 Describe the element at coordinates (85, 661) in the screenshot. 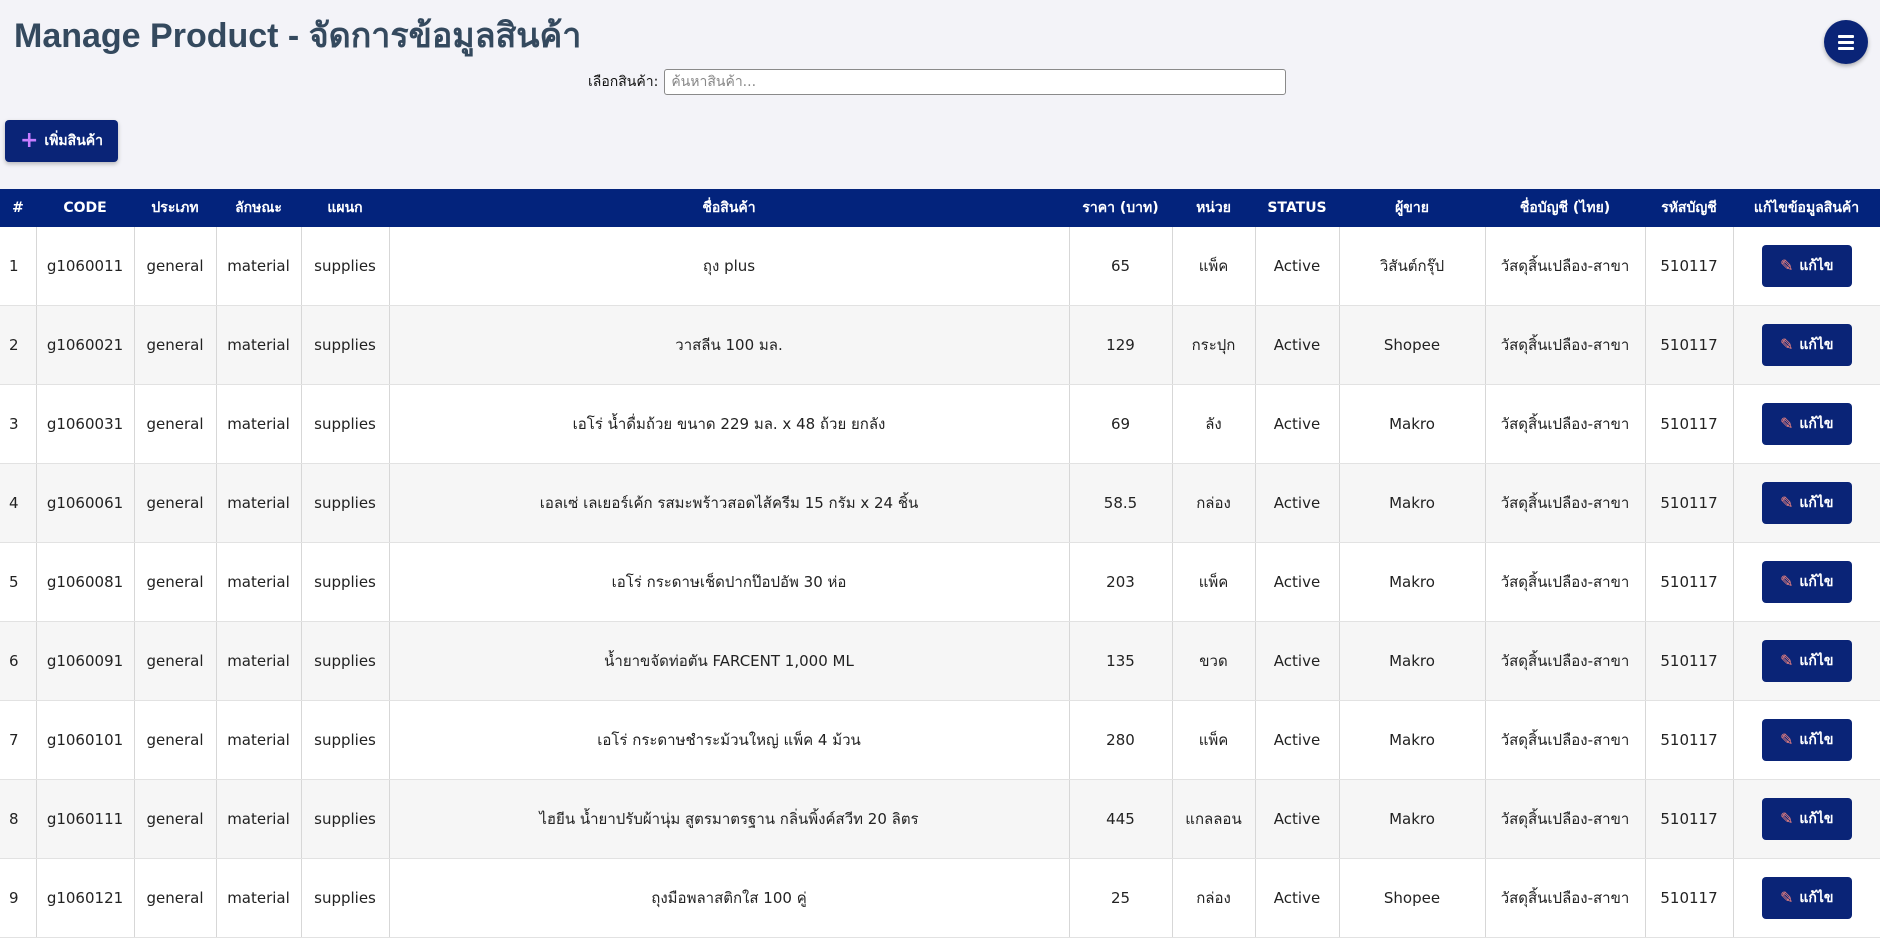

I see `product-code: g1060091` at that location.